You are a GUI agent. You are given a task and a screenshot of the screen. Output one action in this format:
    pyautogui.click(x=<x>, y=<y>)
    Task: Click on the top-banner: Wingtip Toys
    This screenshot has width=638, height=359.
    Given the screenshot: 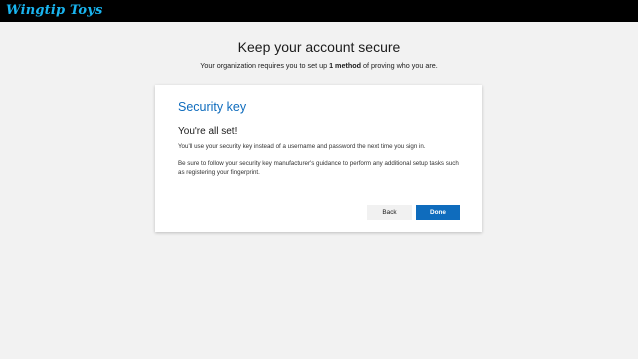 What is the action you would take?
    pyautogui.click(x=319, y=11)
    